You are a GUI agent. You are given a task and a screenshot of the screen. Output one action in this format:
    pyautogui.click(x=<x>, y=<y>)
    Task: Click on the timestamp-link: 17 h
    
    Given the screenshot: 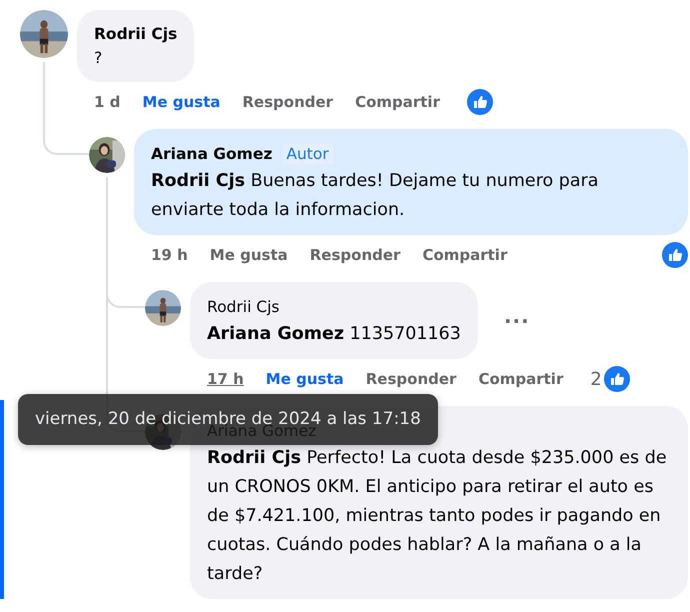 What is the action you would take?
    pyautogui.click(x=225, y=379)
    